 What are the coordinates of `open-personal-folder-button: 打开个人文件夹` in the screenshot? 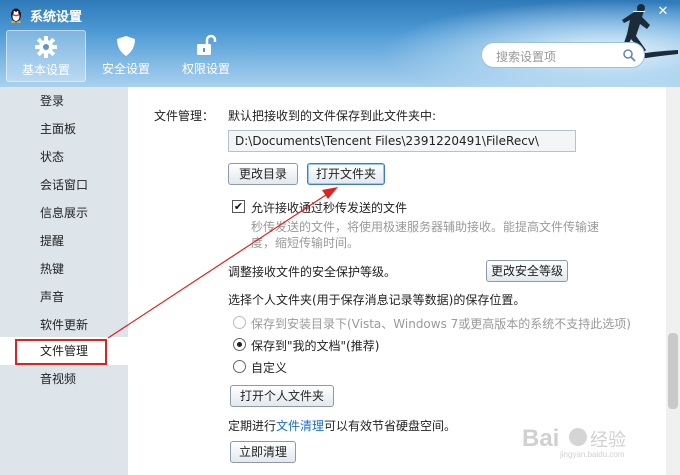 It's located at (282, 396).